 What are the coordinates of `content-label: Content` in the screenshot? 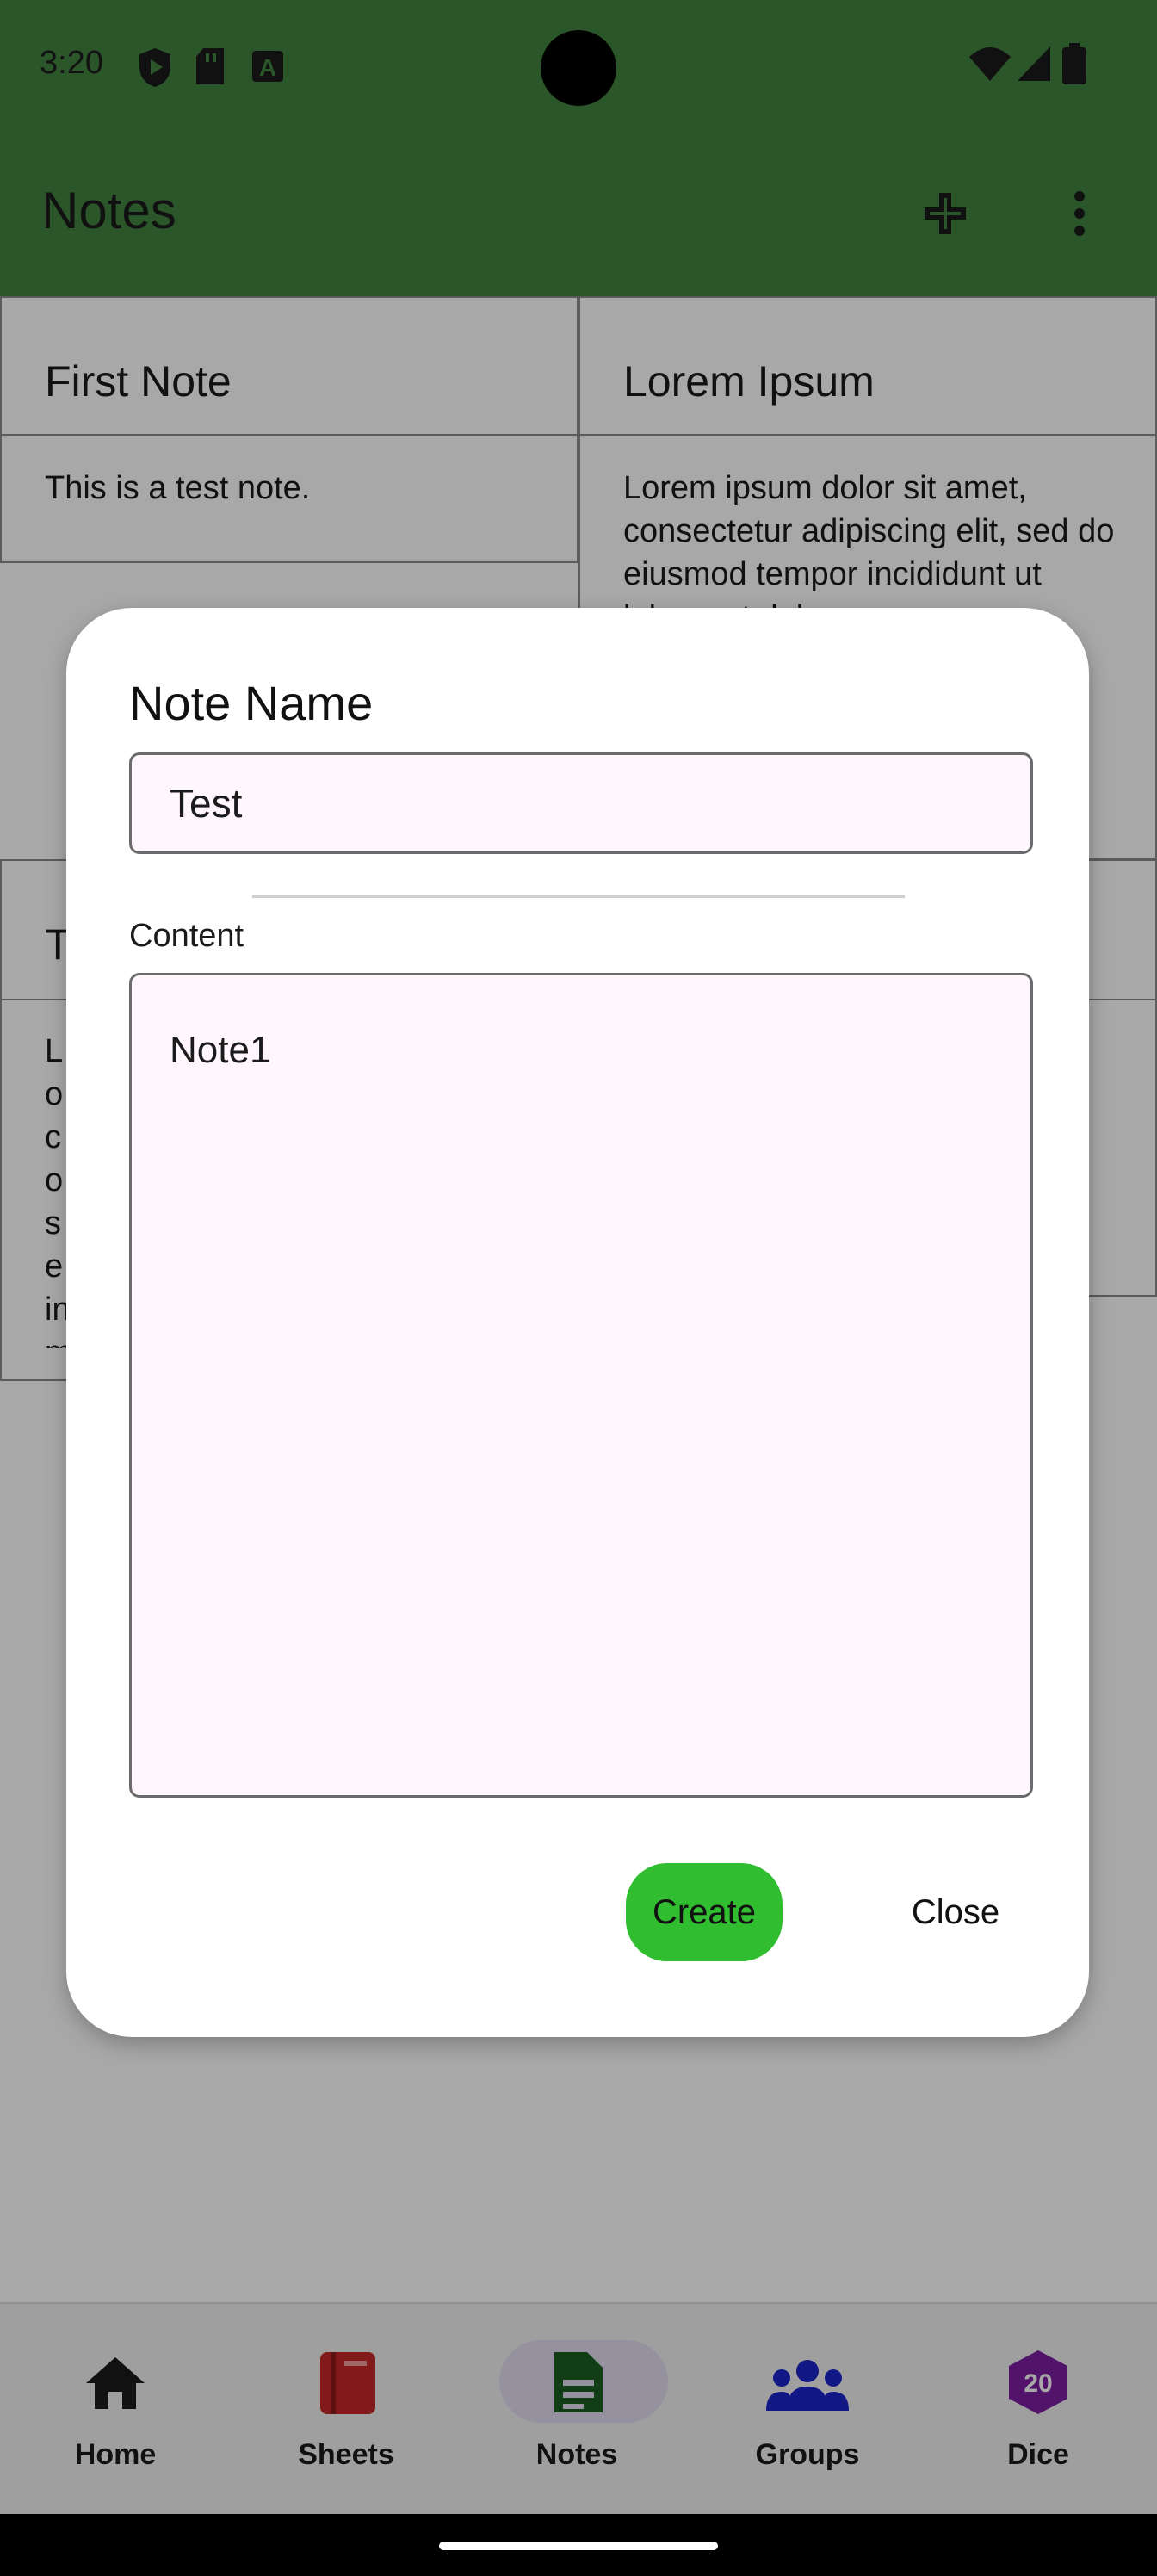 It's located at (186, 936).